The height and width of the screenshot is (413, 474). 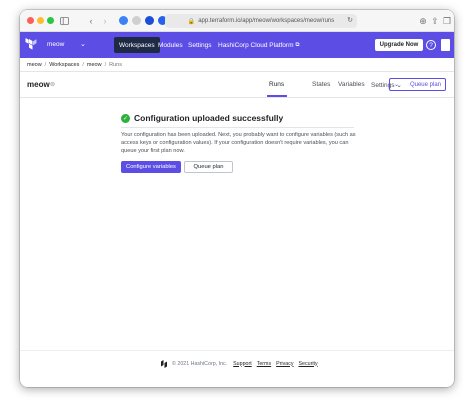 What do you see at coordinates (399, 45) in the screenshot?
I see `upgrade-now-button: Upgrade Now` at bounding box center [399, 45].